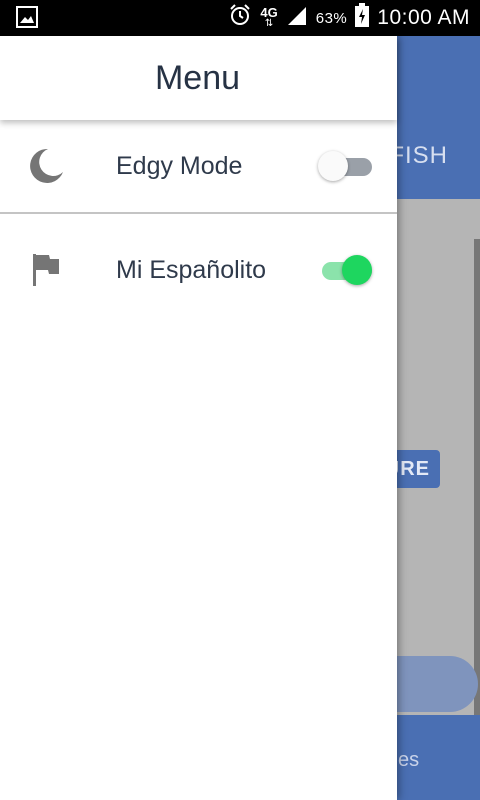 Image resolution: width=480 pixels, height=800 pixels. Describe the element at coordinates (27, 17) in the screenshot. I see `gallery-icon` at that location.